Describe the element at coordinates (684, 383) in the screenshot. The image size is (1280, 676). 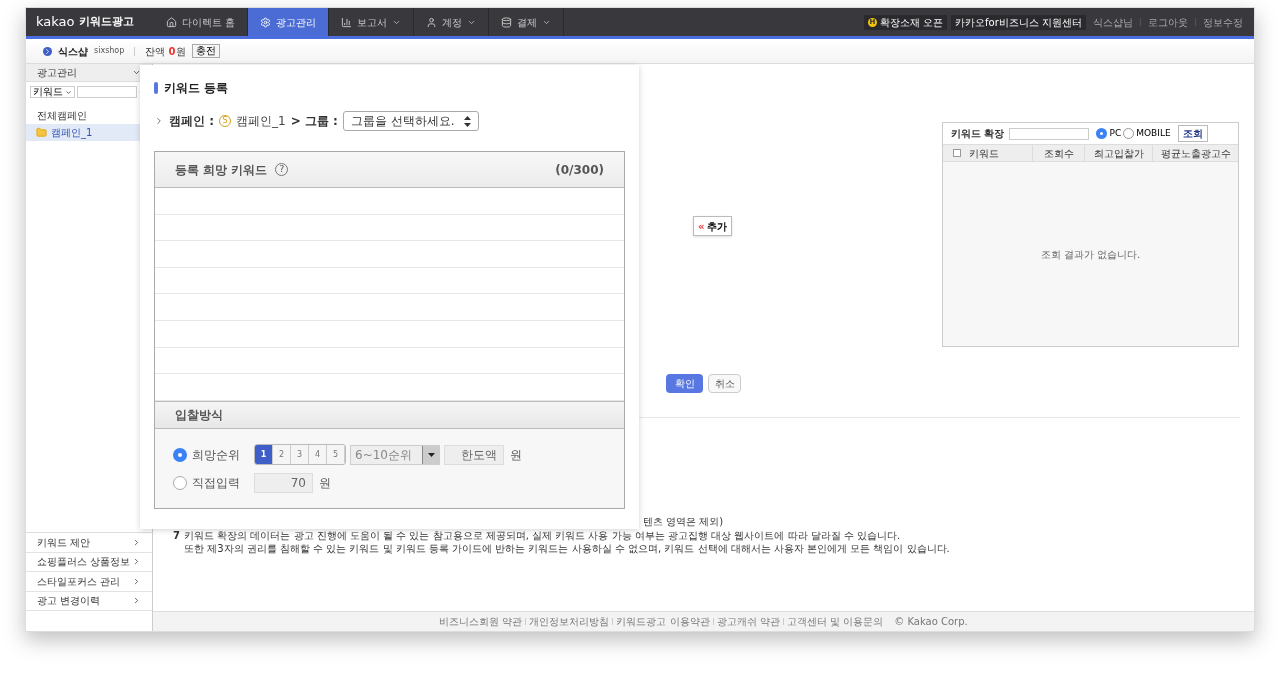
I see `confirm-button: 확인` at that location.